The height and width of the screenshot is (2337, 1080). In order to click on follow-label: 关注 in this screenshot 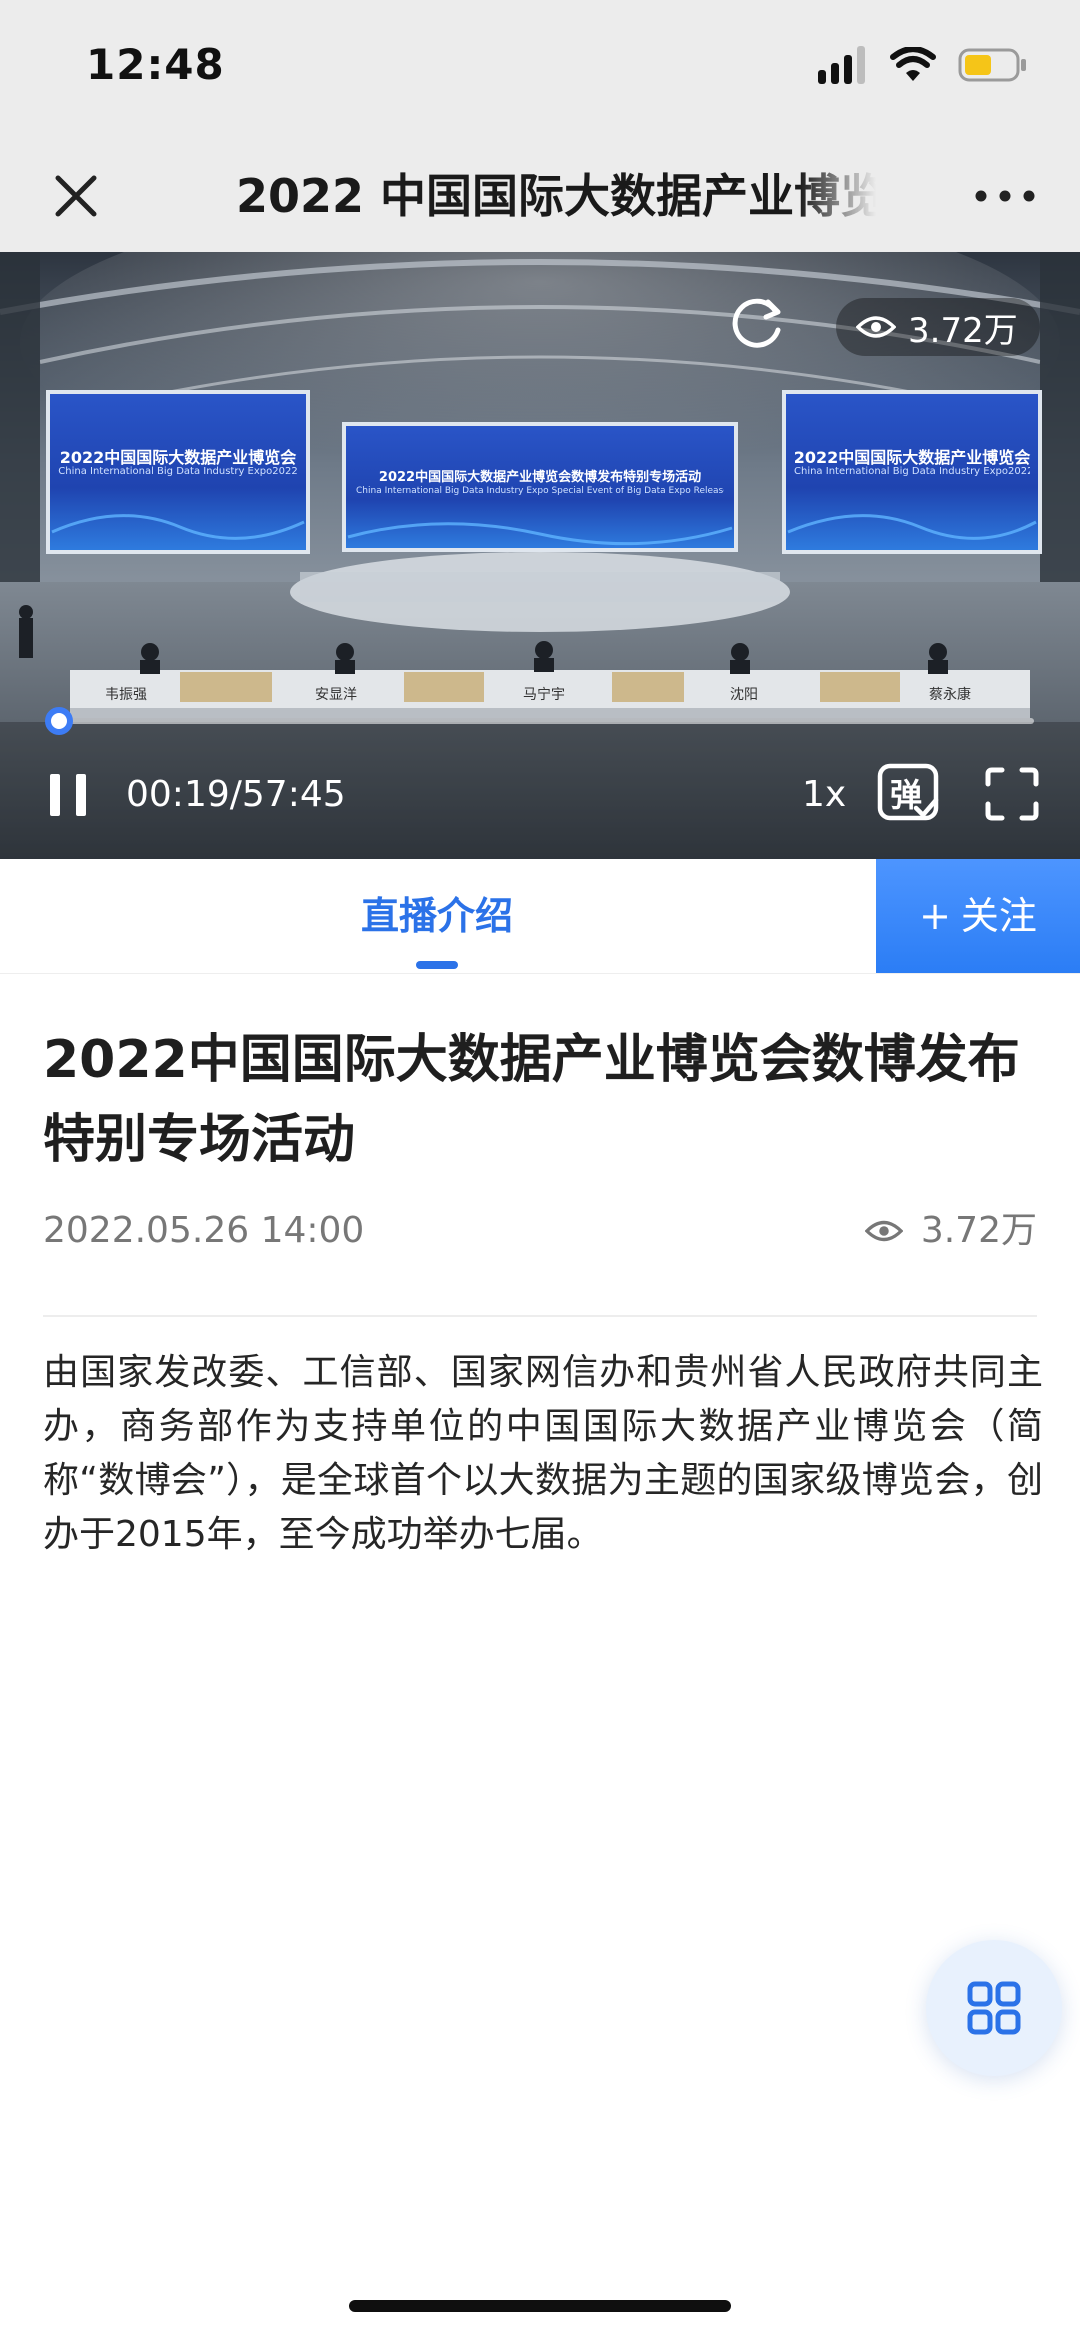, I will do `click(998, 916)`.